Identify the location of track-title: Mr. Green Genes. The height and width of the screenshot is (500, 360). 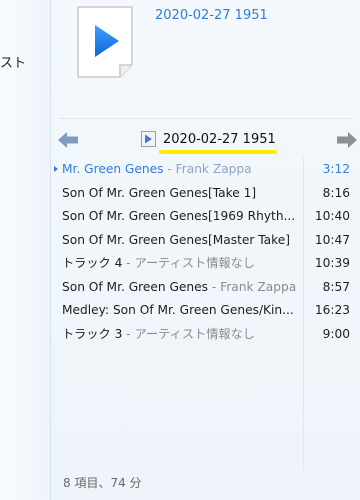
(113, 169).